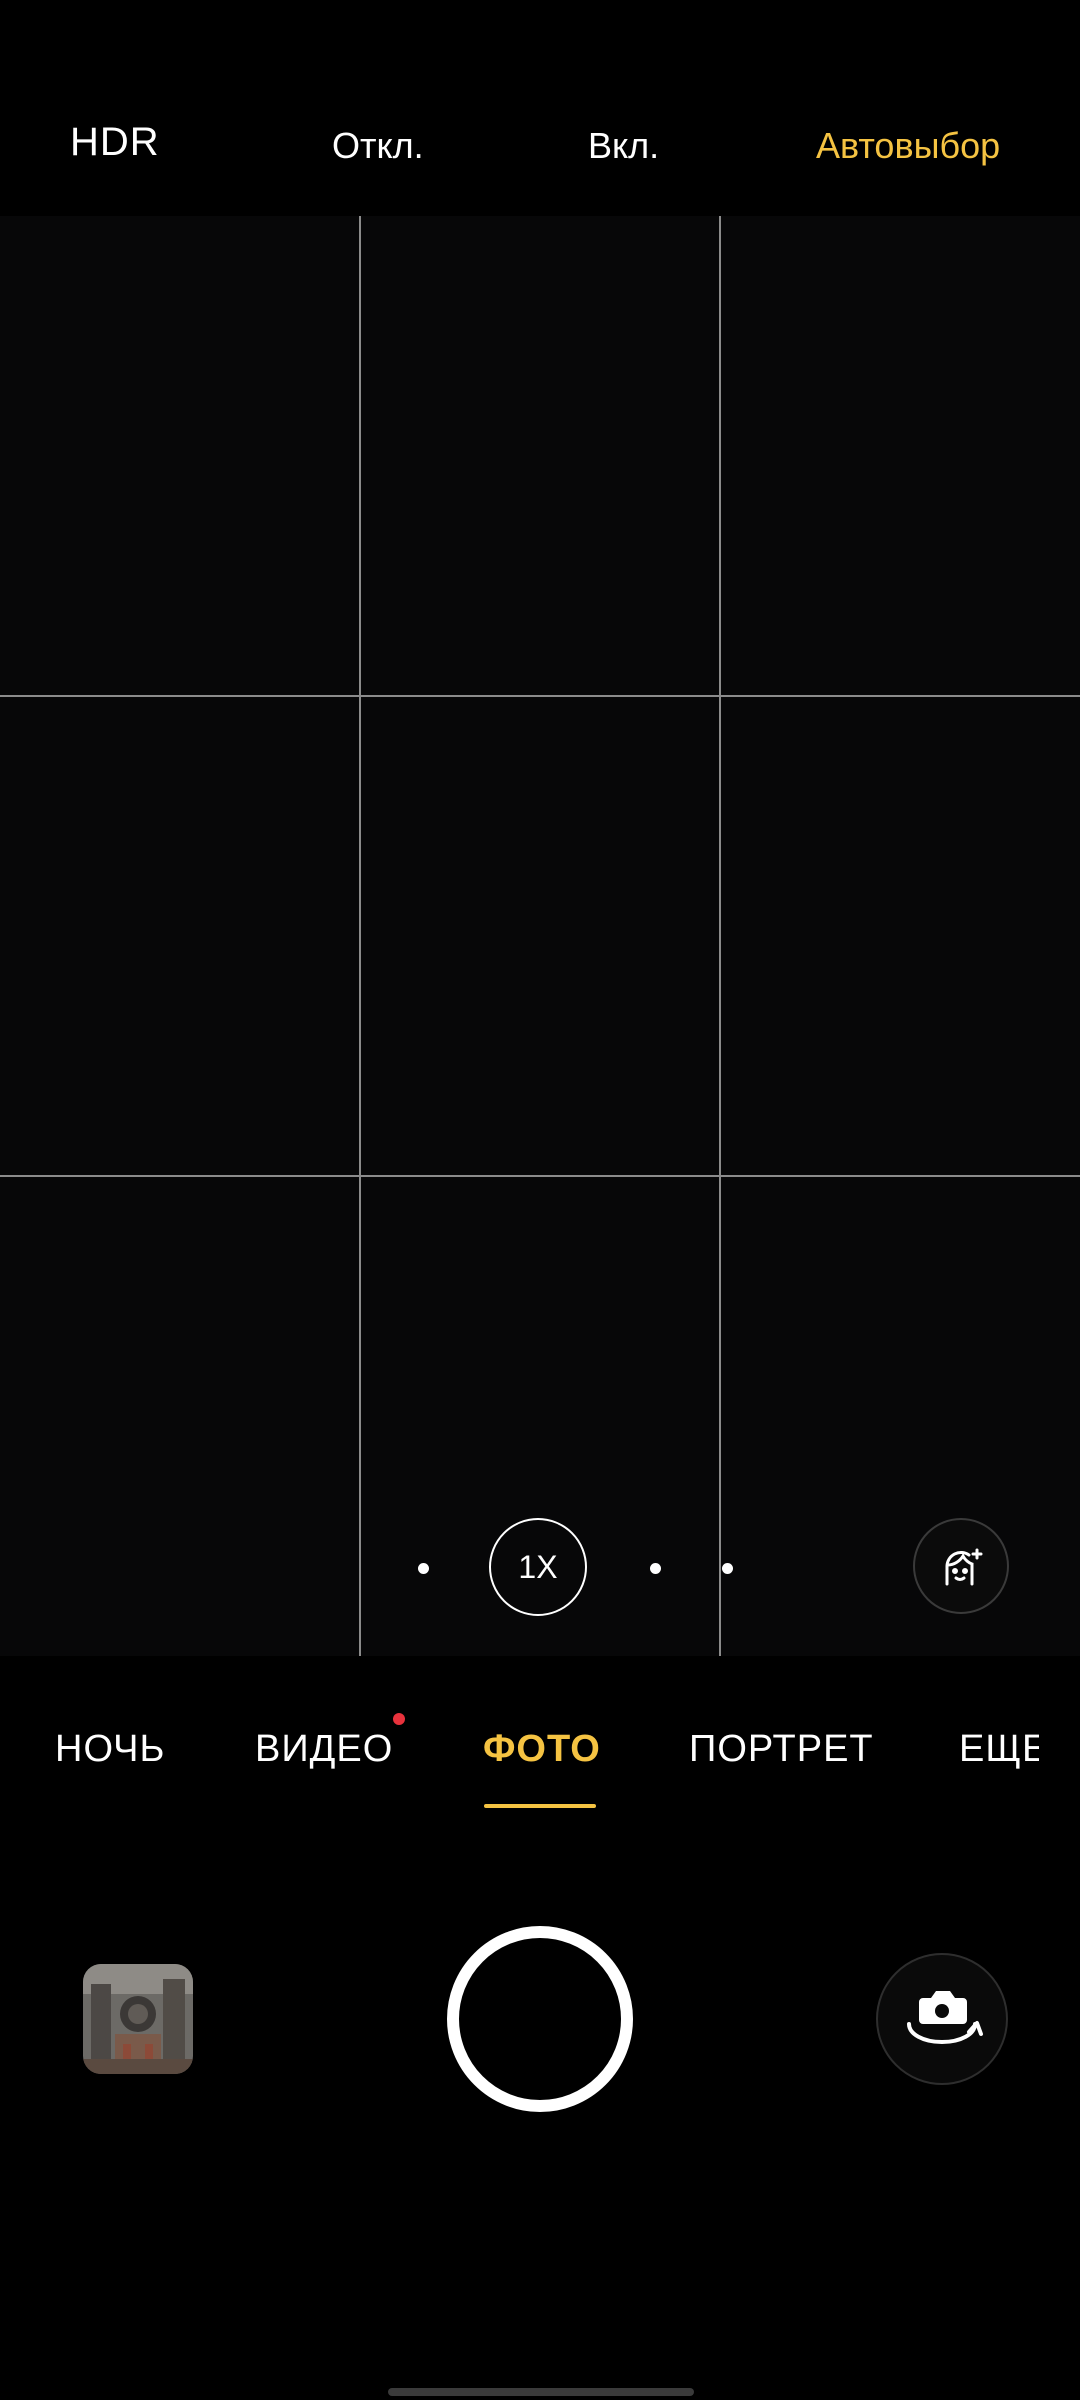 This screenshot has height=2400, width=1080. I want to click on mode-video: ВИДЕО, so click(324, 1749).